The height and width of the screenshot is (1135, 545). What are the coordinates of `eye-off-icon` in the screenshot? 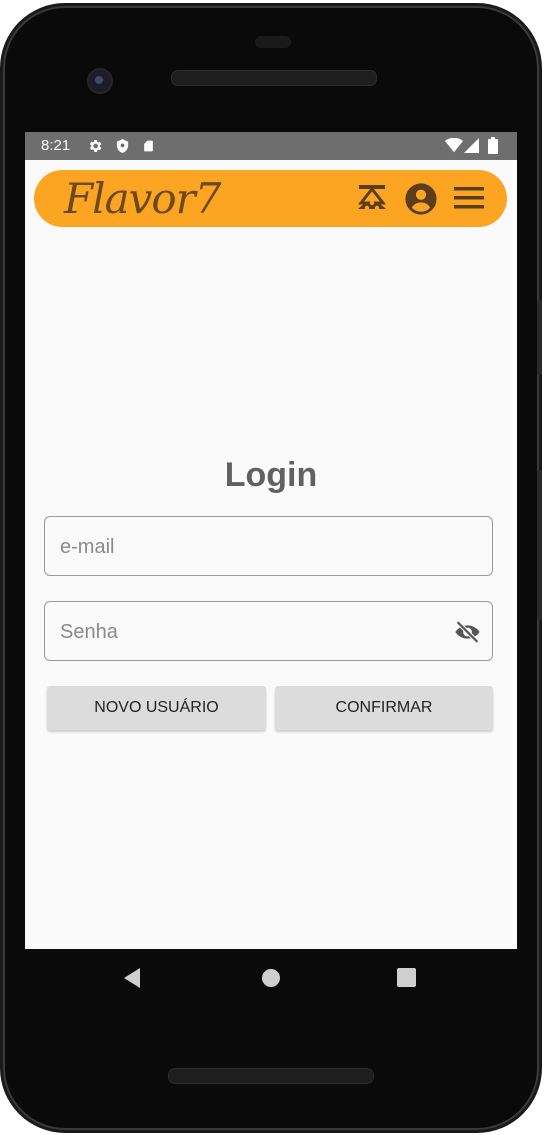 It's located at (467, 634).